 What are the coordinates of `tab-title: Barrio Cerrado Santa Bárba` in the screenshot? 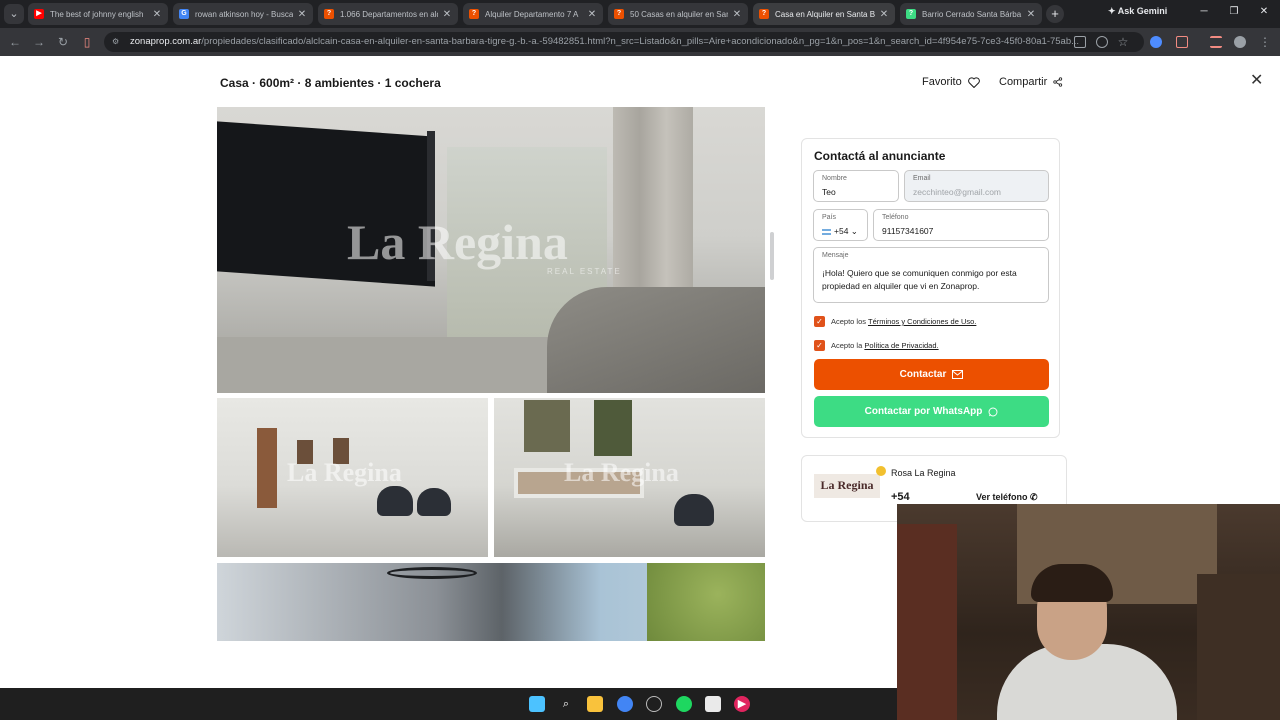 It's located at (972, 14).